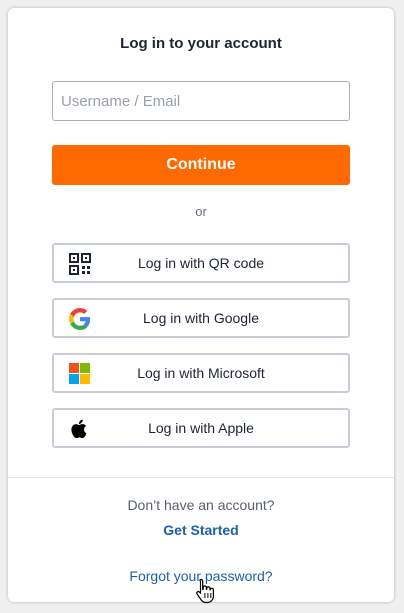 The height and width of the screenshot is (613, 404). Describe the element at coordinates (205, 591) in the screenshot. I see `hand-pointer-icon` at that location.